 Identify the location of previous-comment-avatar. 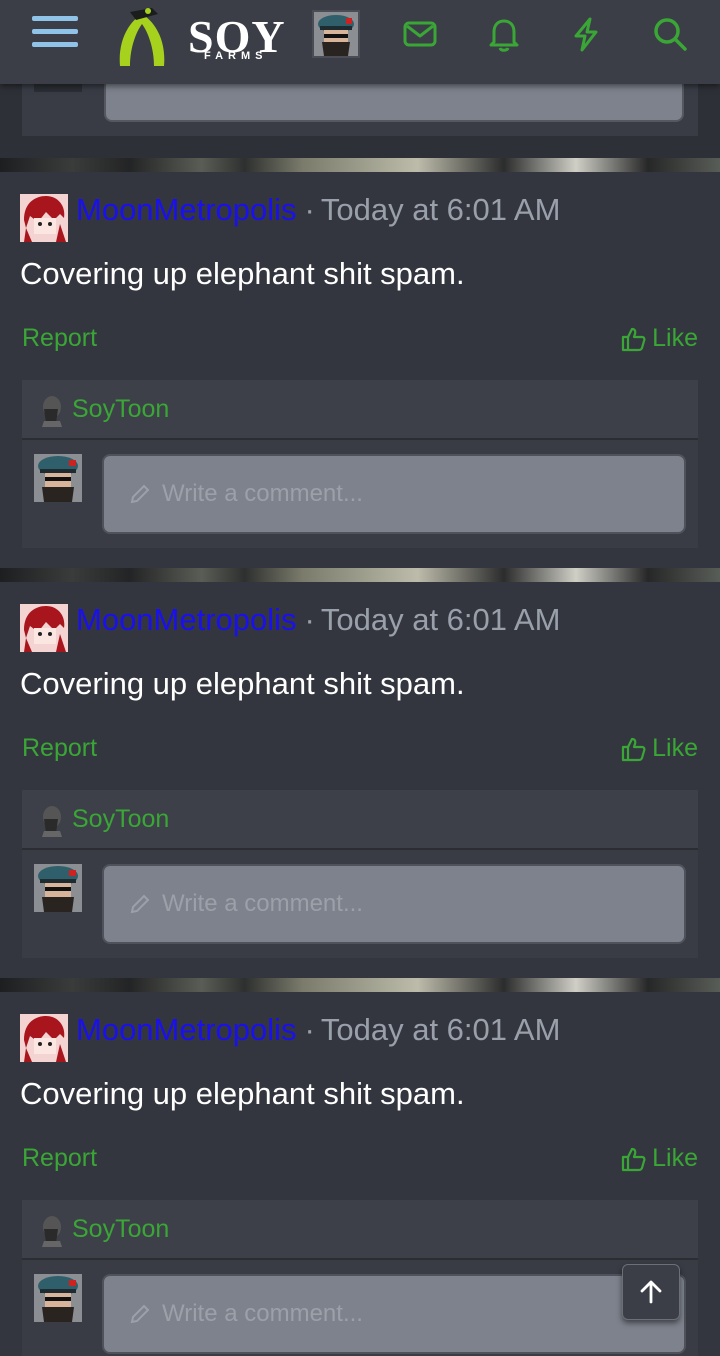
(58, 88).